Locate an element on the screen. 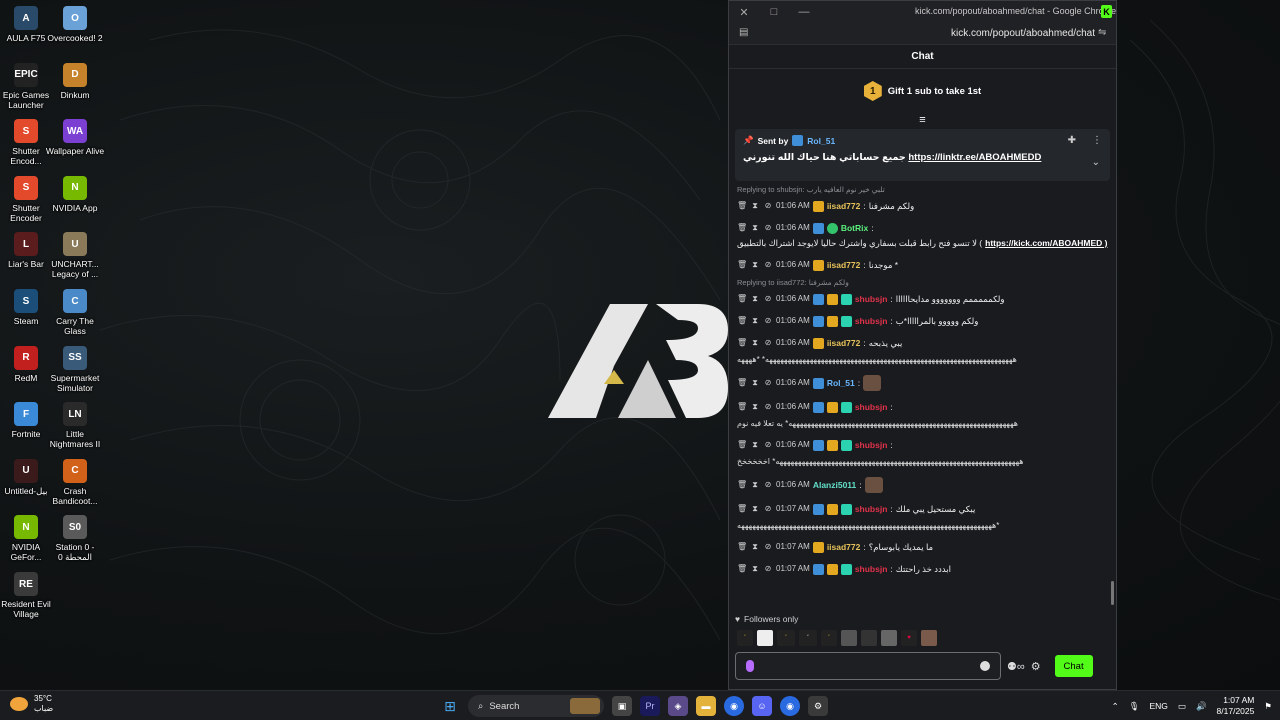 This screenshot has width=1280, height=720. chevron-up-icon: ⌃ is located at coordinates (1115, 706).